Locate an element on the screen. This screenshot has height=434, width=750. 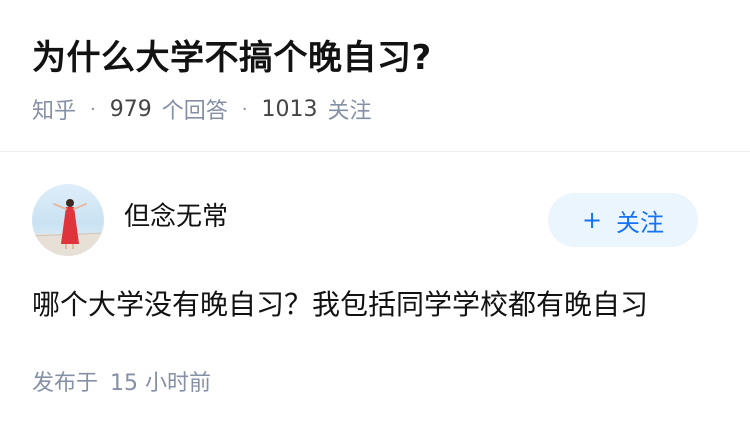
answer-count-label: 个回答 is located at coordinates (195, 109).